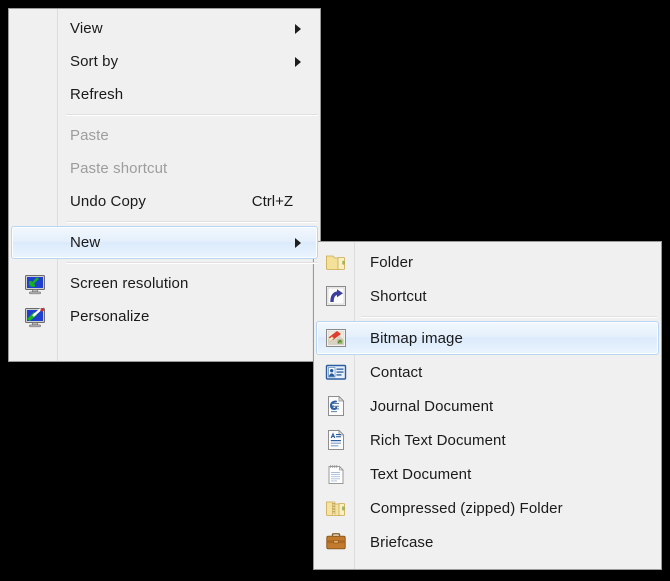  What do you see at coordinates (487, 542) in the screenshot?
I see `submenu-item-briefcase: Briefcase` at bounding box center [487, 542].